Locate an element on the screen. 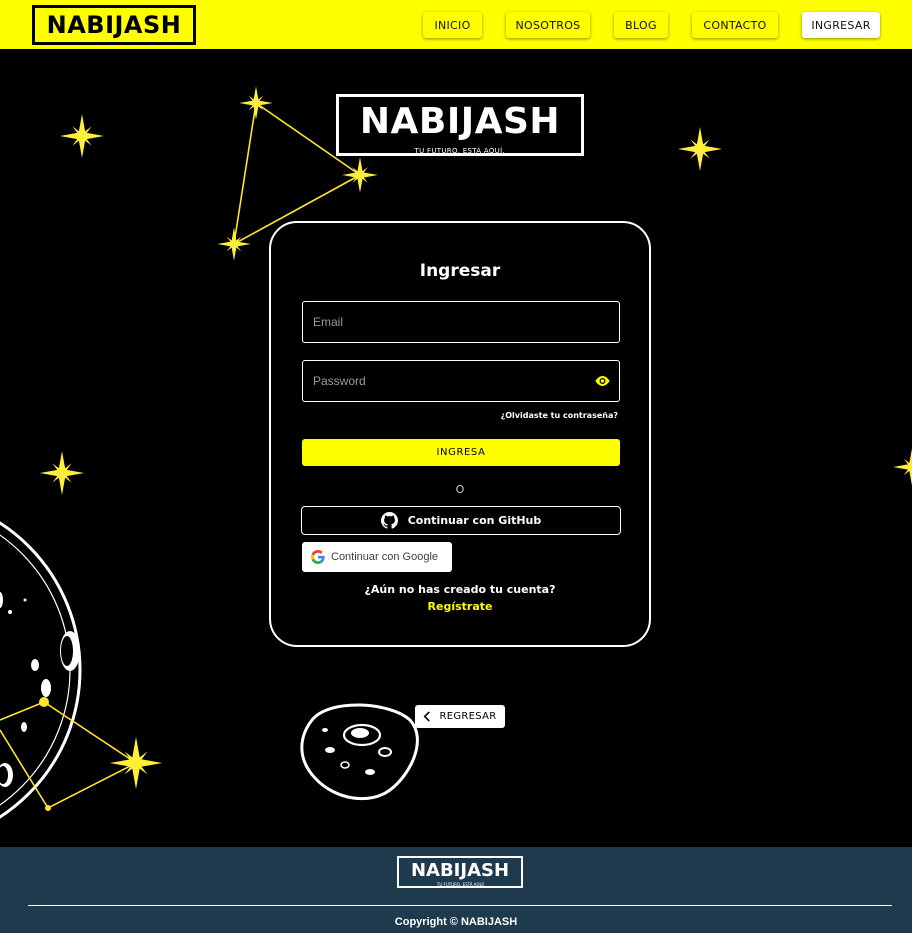 This screenshot has height=933, width=912. footer-logo-name: NABIJASH is located at coordinates (460, 870).